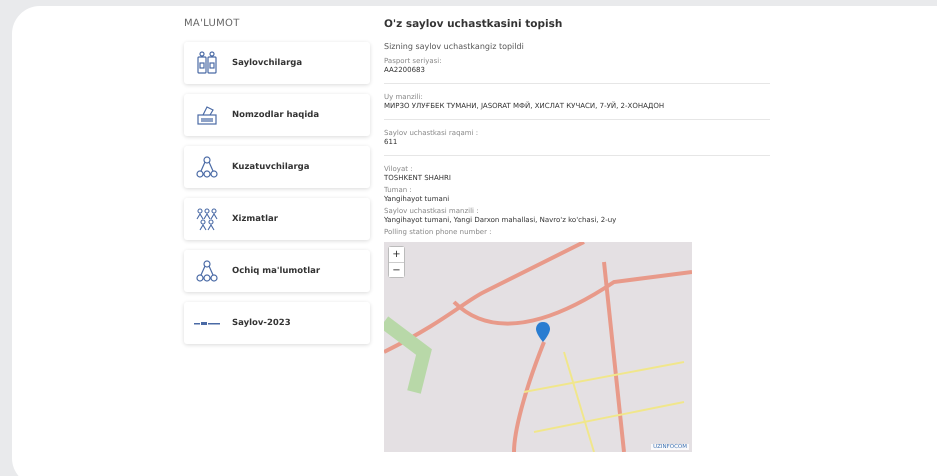 Image resolution: width=937 pixels, height=476 pixels. I want to click on sidebar-item: Nomzodlar haqida, so click(277, 115).